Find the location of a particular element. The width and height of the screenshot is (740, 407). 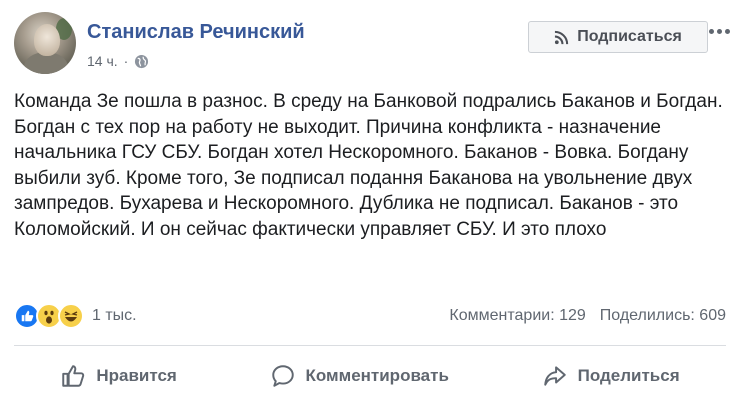

more-dots-icon is located at coordinates (719, 31).